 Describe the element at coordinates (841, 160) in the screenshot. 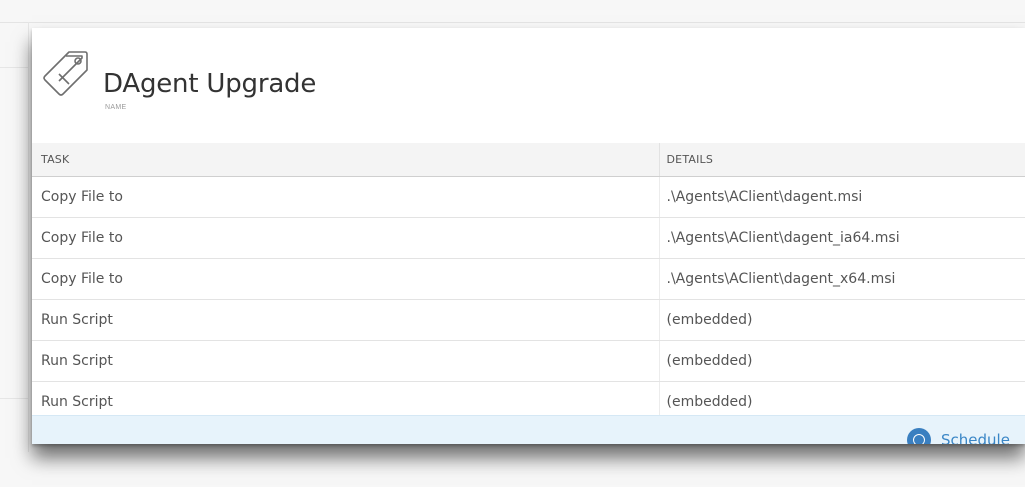

I see `column-header-details: DETAILS` at that location.